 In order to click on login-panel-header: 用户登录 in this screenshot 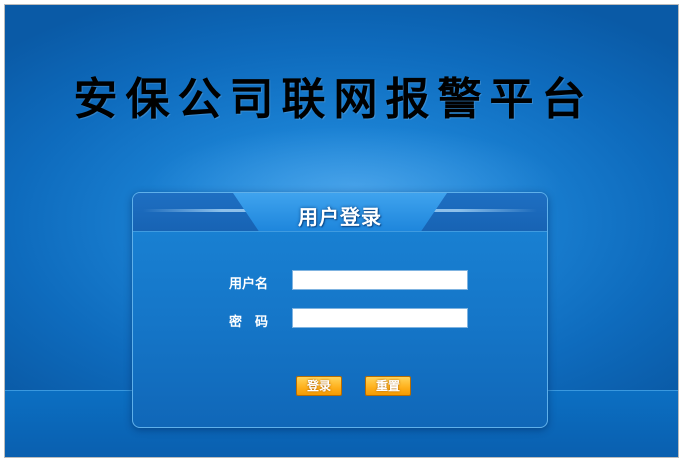, I will do `click(340, 212)`.